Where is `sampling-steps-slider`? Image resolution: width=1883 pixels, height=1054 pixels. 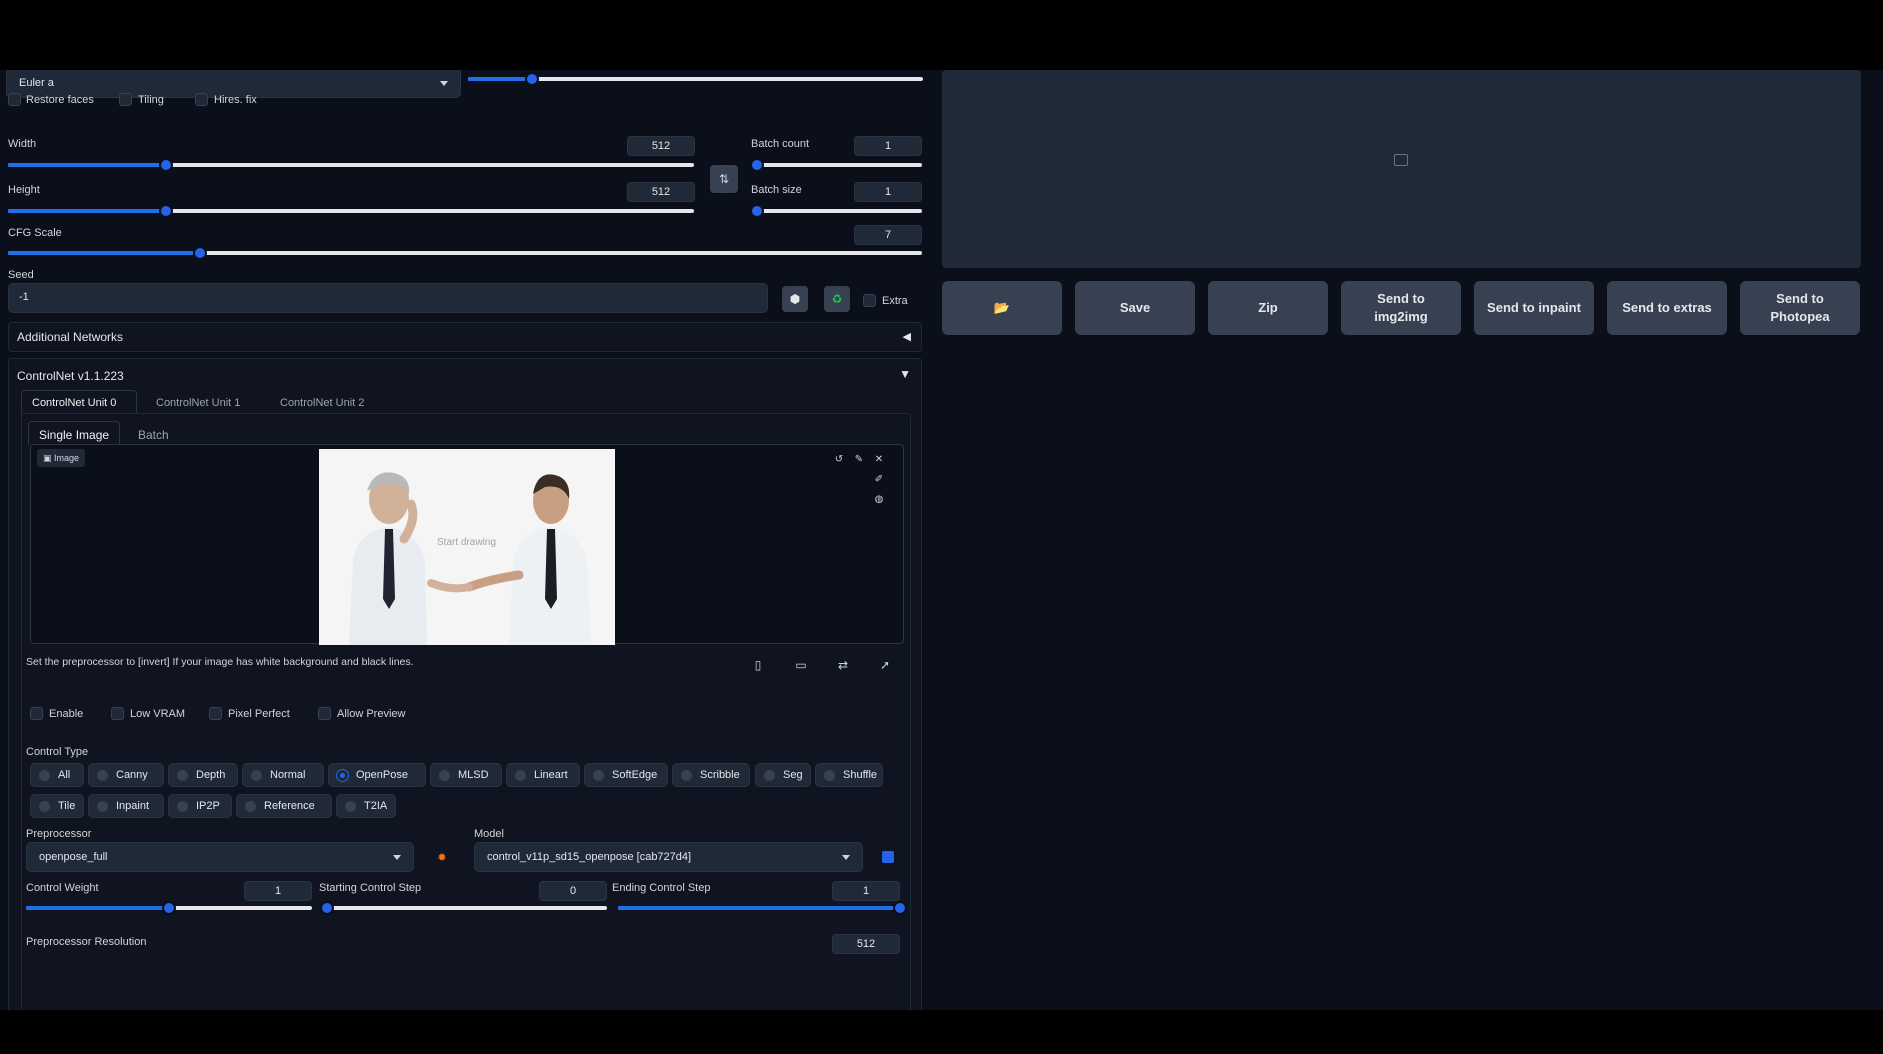
sampling-steps-slider is located at coordinates (695, 79).